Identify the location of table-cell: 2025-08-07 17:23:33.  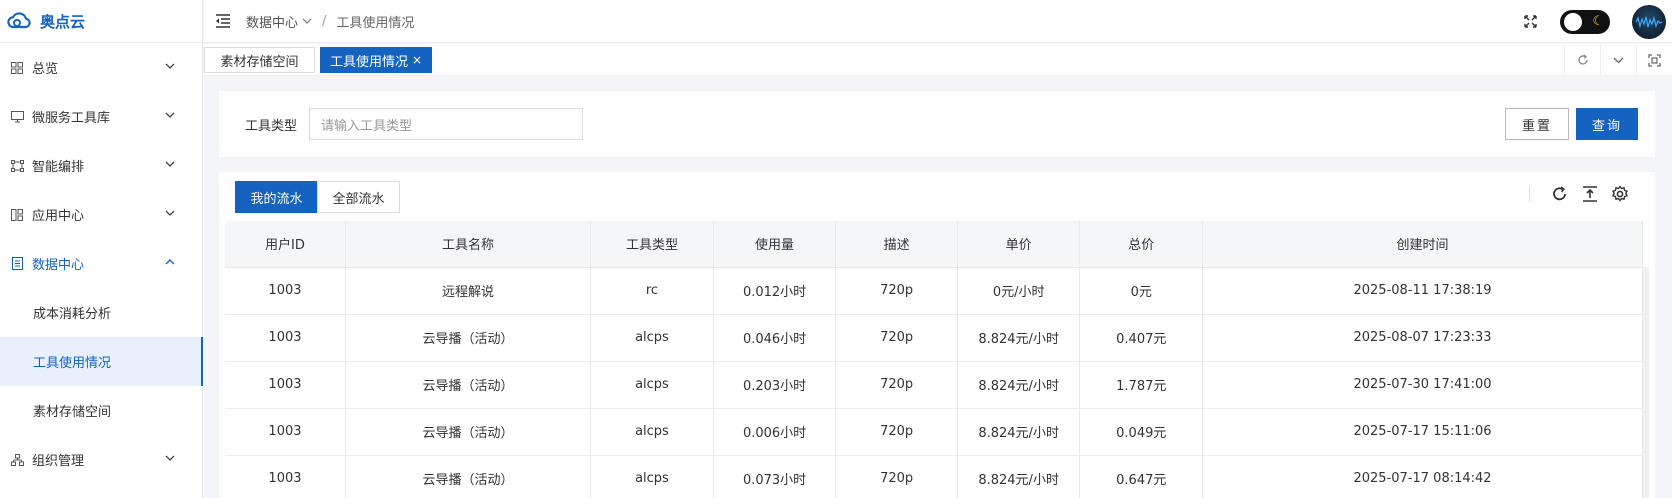
(1422, 338).